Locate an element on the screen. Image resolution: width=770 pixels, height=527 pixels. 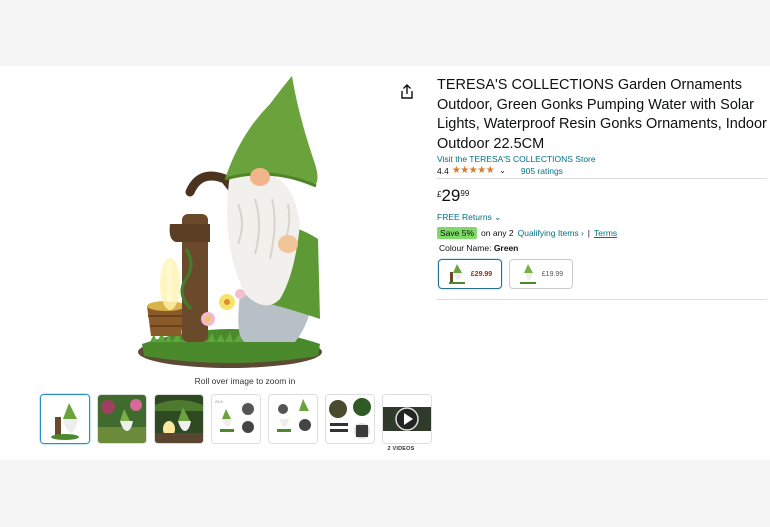
thumbnail-strip: 23.5 is located at coordinates (236, 419).